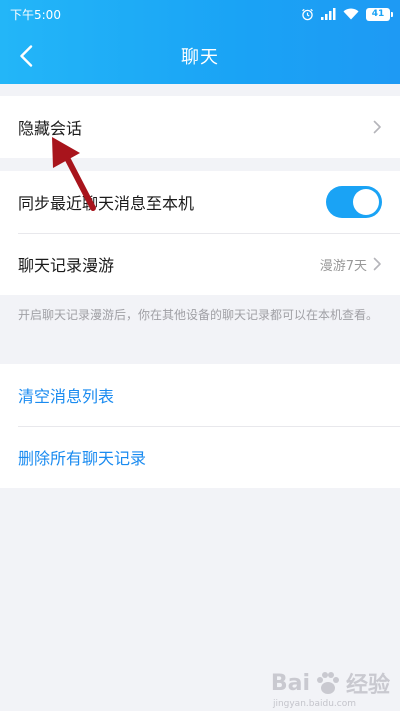 This screenshot has width=400, height=711. What do you see at coordinates (328, 14) in the screenshot?
I see `signal-icon` at bounding box center [328, 14].